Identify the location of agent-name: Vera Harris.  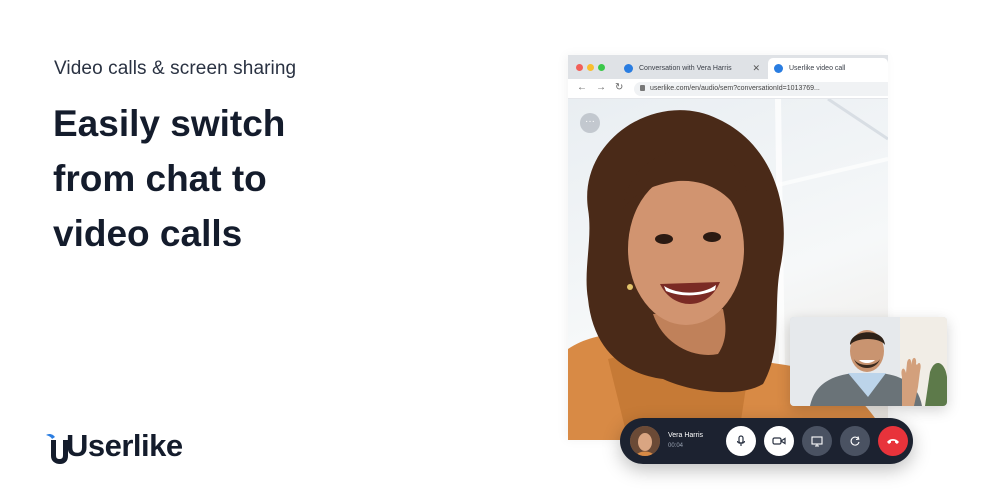
(686, 435).